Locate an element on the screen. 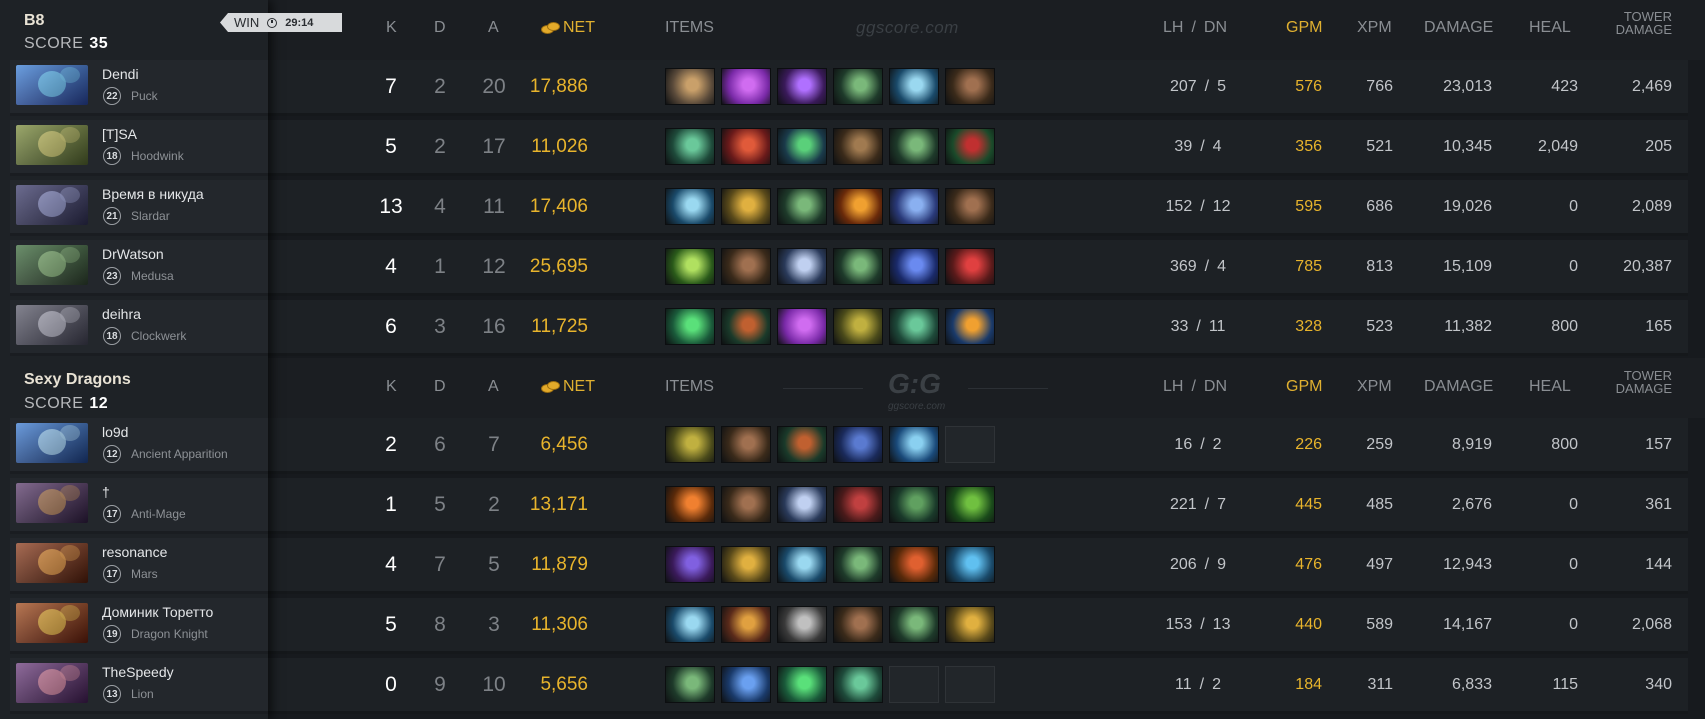 This screenshot has height=719, width=1705. stat-networth: 11,725 is located at coordinates (559, 326).